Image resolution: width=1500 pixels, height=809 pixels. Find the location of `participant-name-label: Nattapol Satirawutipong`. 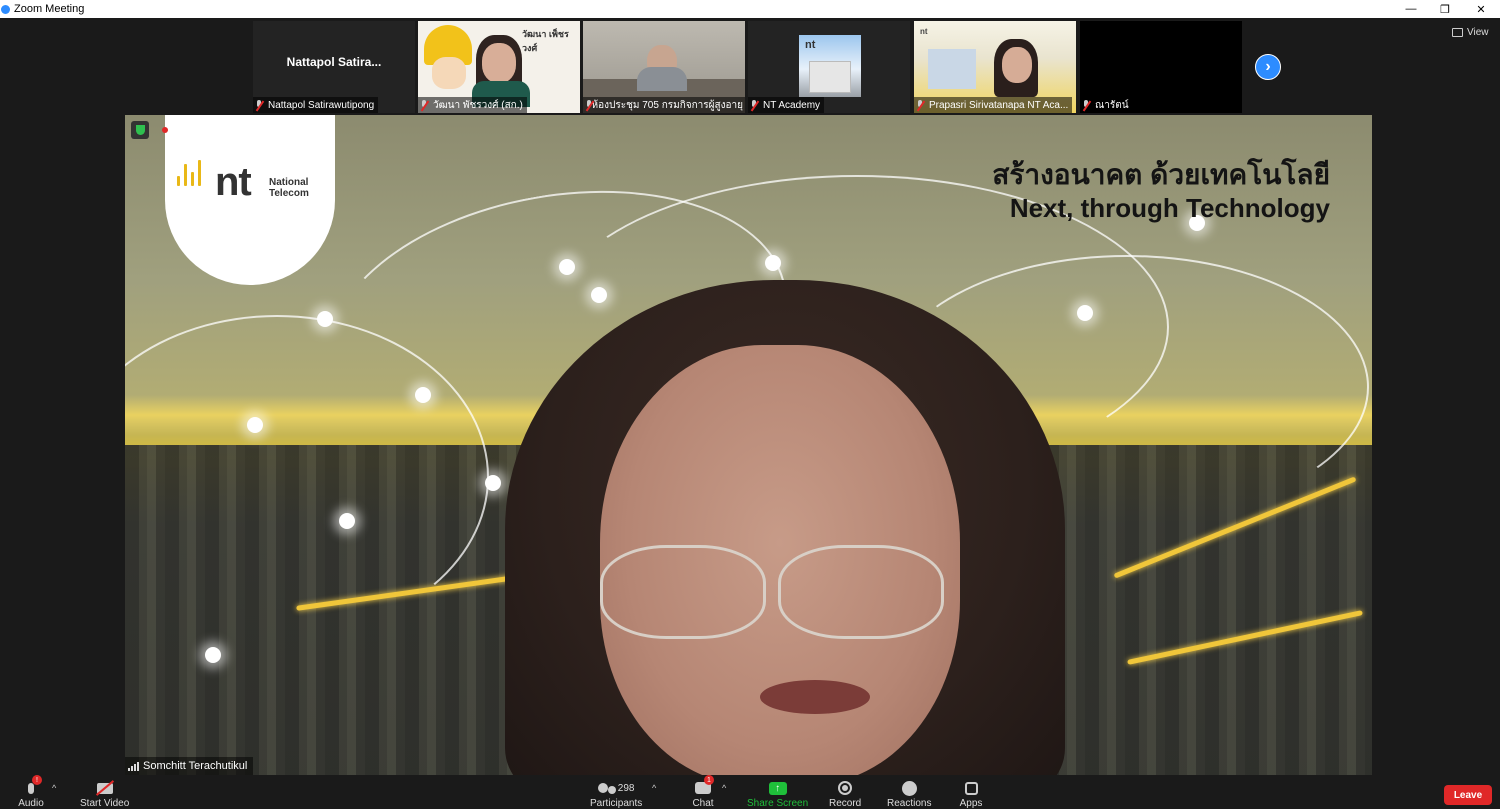

participant-name-label: Nattapol Satirawutipong is located at coordinates (316, 105).